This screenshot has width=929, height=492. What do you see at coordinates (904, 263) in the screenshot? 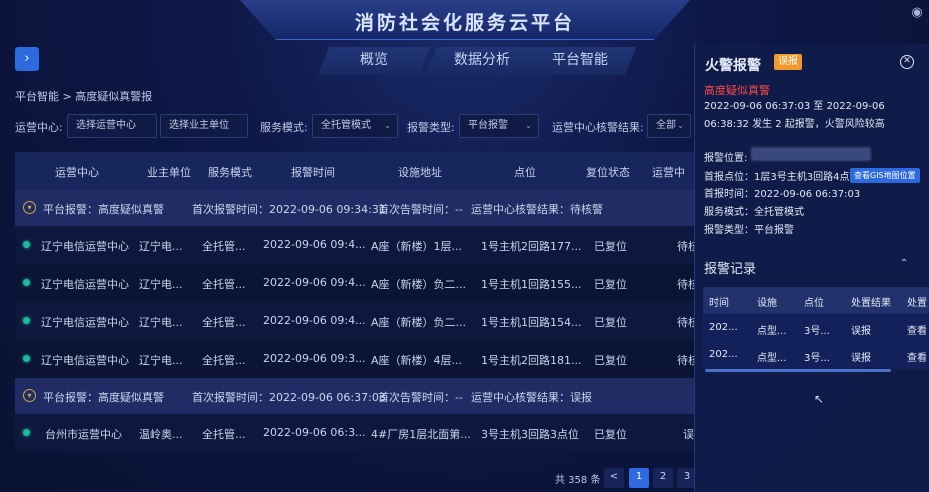
I see `chevron-up-icon: ⌃` at bounding box center [904, 263].